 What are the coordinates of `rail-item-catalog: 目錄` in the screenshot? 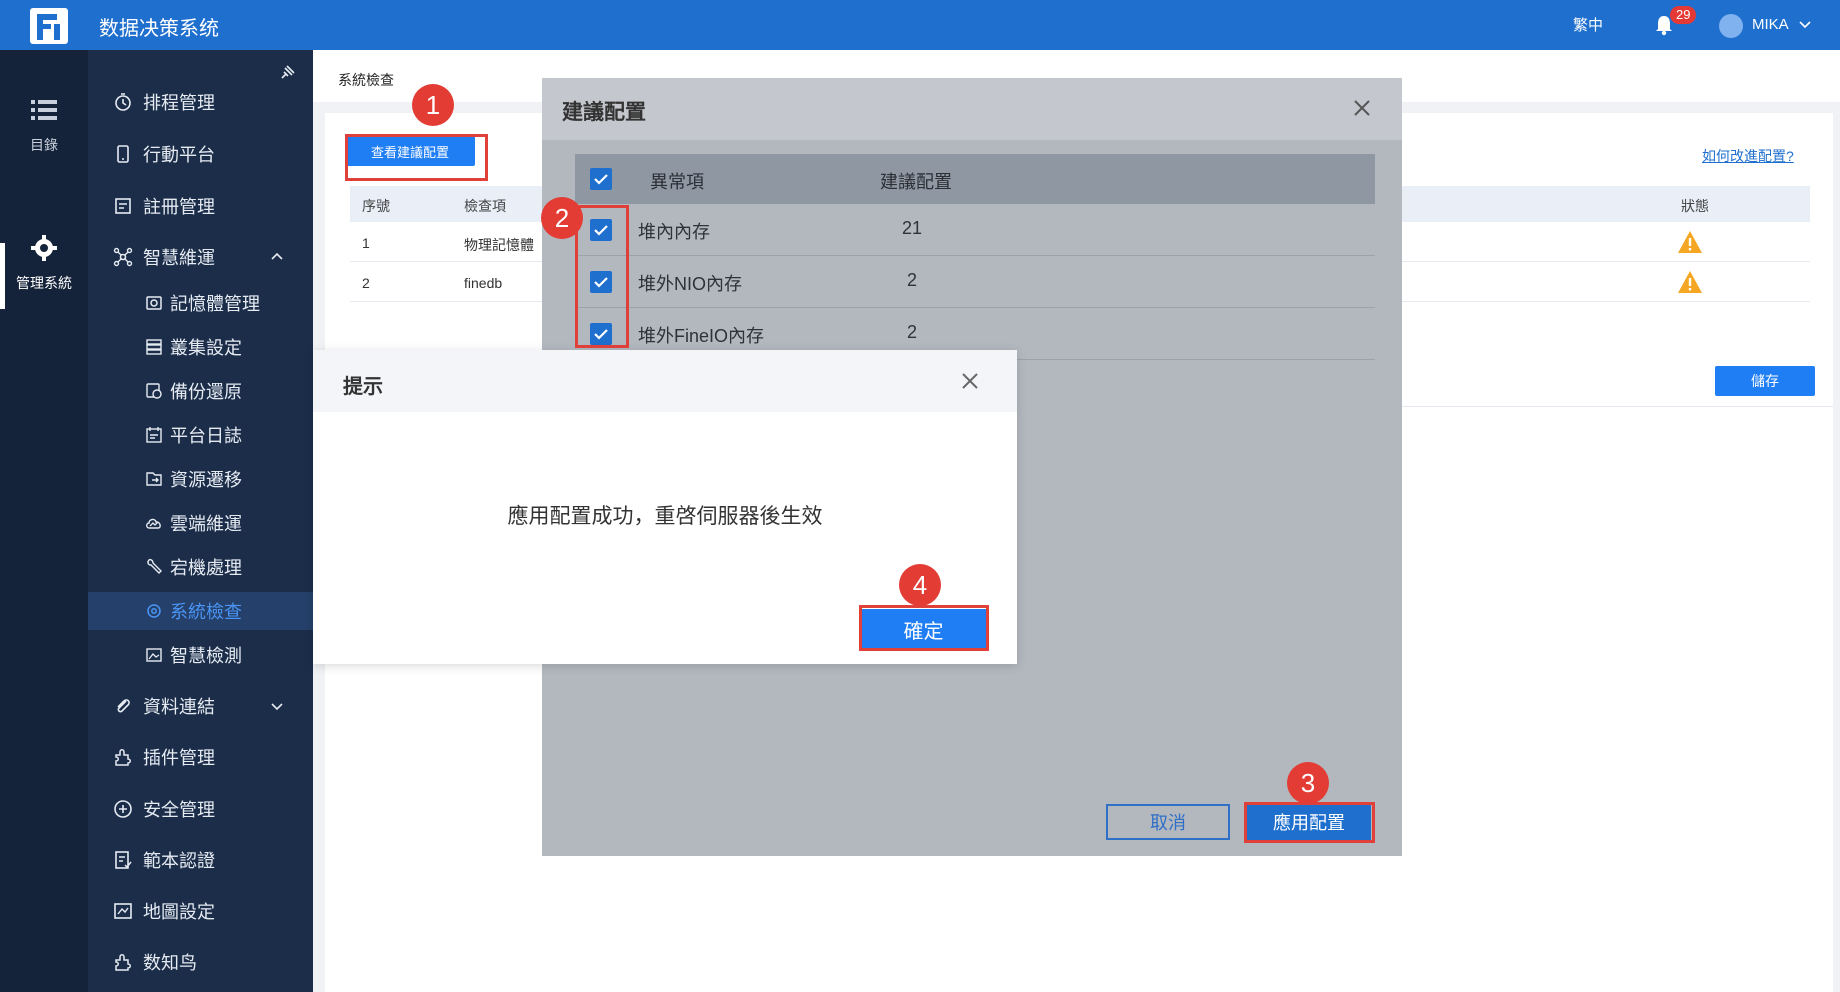 It's located at (44, 125).